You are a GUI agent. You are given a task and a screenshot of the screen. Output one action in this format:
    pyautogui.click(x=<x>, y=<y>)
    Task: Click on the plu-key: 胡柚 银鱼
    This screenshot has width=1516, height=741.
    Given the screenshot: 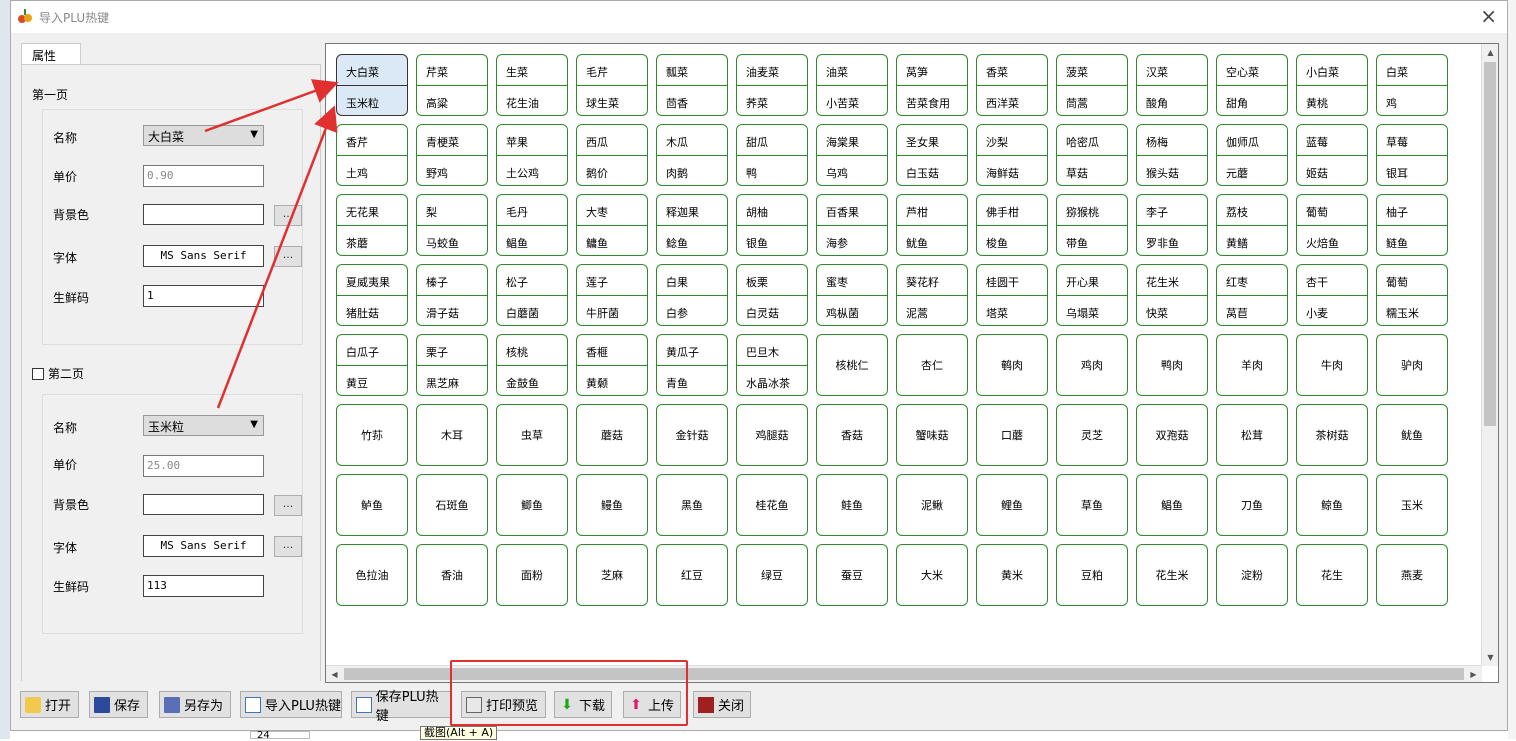 What is the action you would take?
    pyautogui.click(x=772, y=225)
    